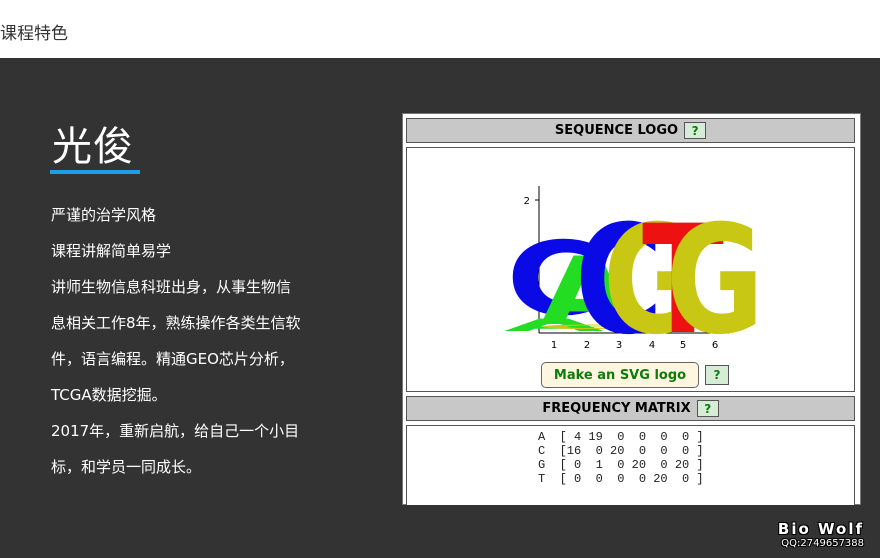 The height and width of the screenshot is (558, 880). Describe the element at coordinates (440, 29) in the screenshot. I see `top-bar: 课程特色` at that location.